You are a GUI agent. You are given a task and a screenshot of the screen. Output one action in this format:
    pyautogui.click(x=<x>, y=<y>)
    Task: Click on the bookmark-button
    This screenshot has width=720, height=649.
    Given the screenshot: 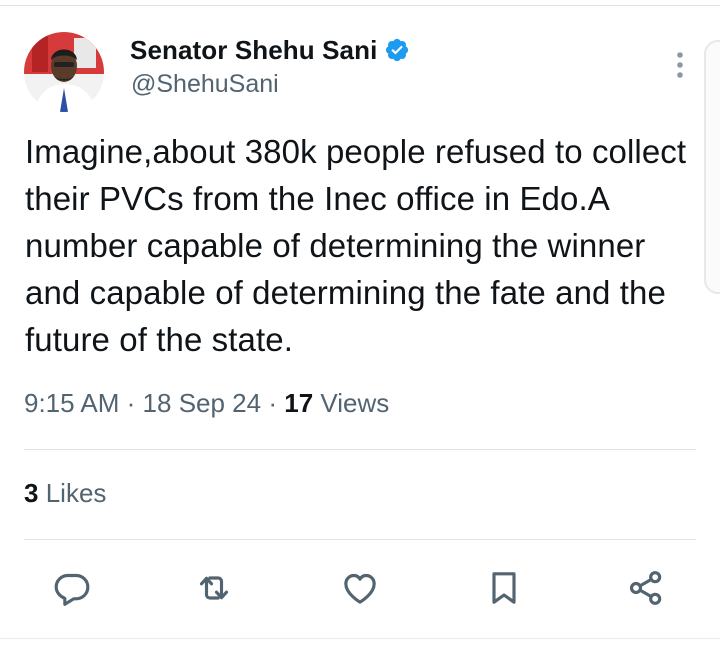 What is the action you would take?
    pyautogui.click(x=504, y=590)
    